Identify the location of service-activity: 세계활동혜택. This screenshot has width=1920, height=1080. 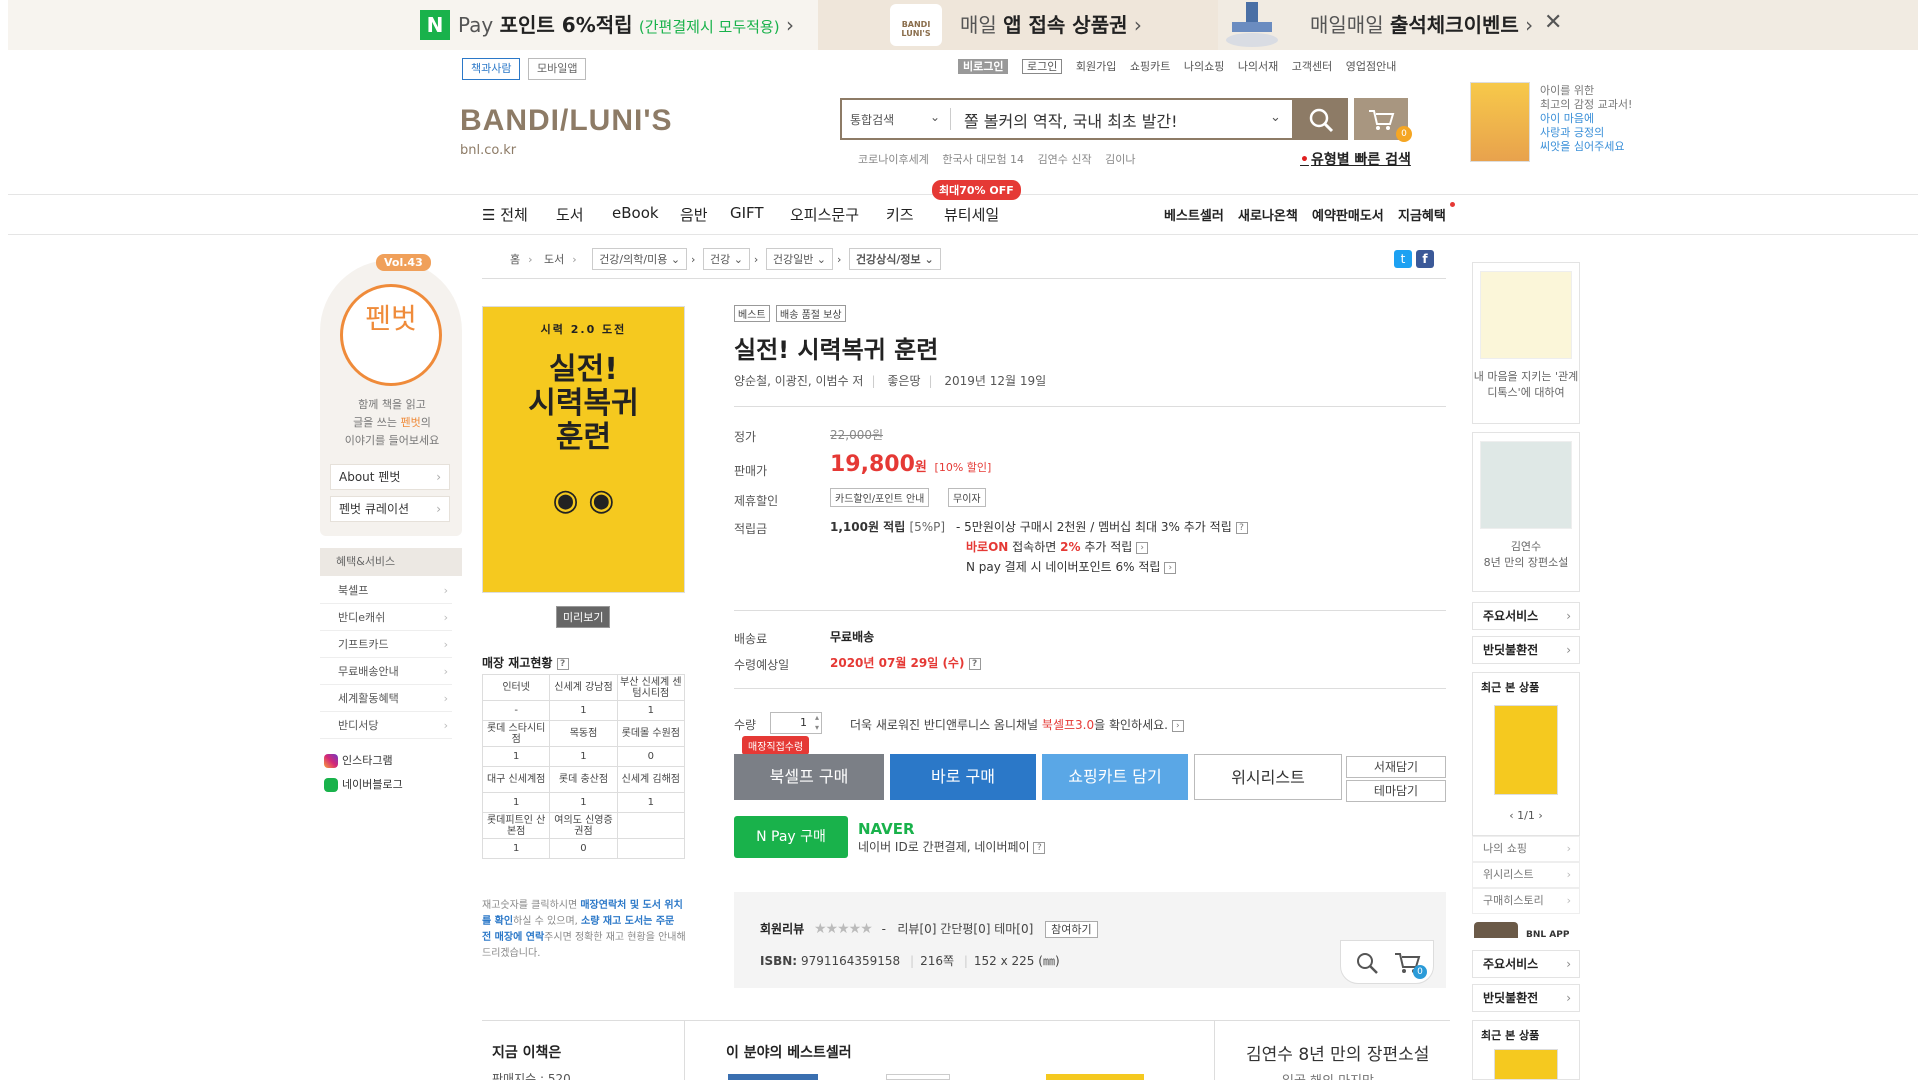
(386, 698).